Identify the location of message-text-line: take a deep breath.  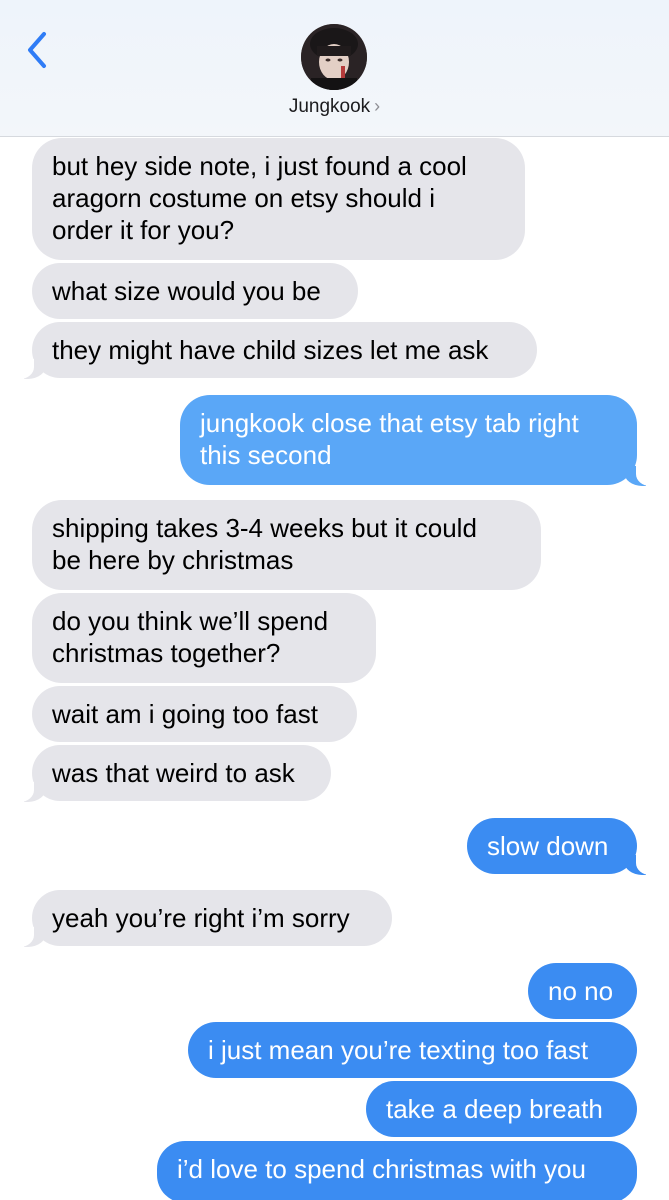
(494, 1109).